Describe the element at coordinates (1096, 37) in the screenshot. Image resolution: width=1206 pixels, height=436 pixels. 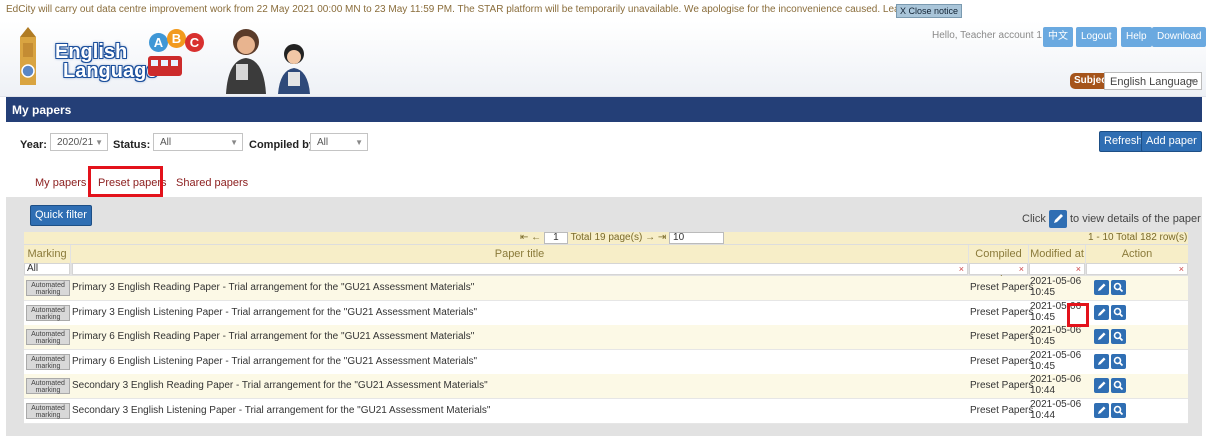
I see `logout-button: Logout` at that location.